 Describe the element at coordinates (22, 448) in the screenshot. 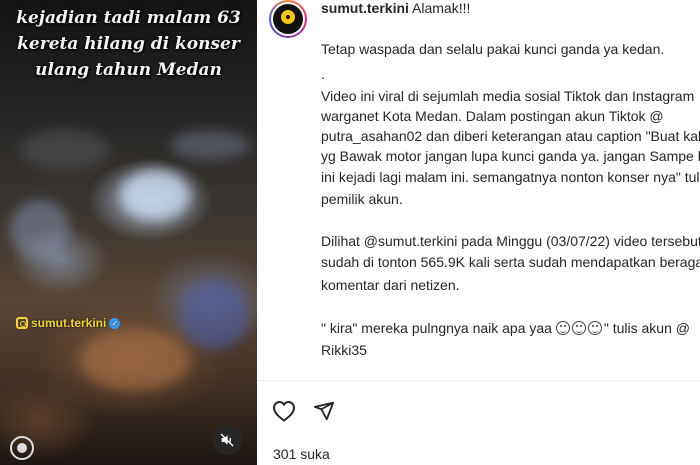

I see `tagged-people-icon` at that location.